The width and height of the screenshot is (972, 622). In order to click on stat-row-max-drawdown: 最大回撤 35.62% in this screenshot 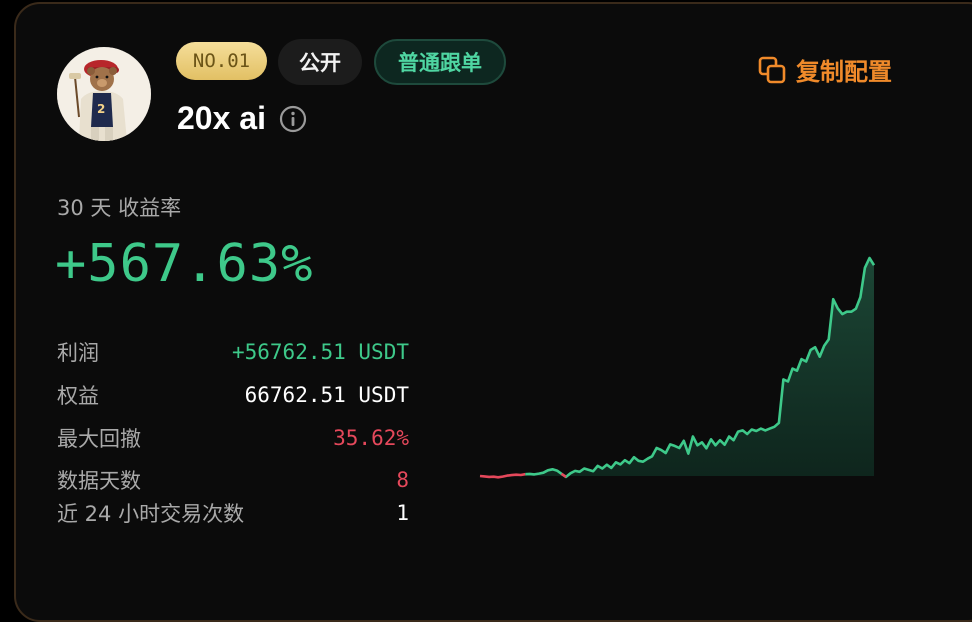, I will do `click(233, 438)`.